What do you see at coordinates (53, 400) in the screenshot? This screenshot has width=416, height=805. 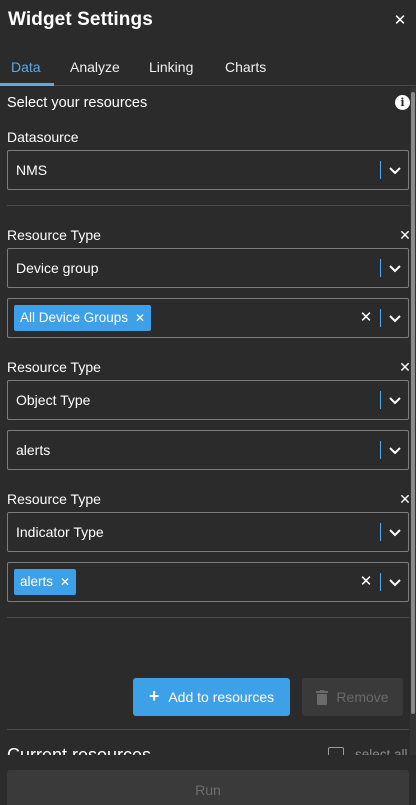 I see `resource-type-value: Object Type` at bounding box center [53, 400].